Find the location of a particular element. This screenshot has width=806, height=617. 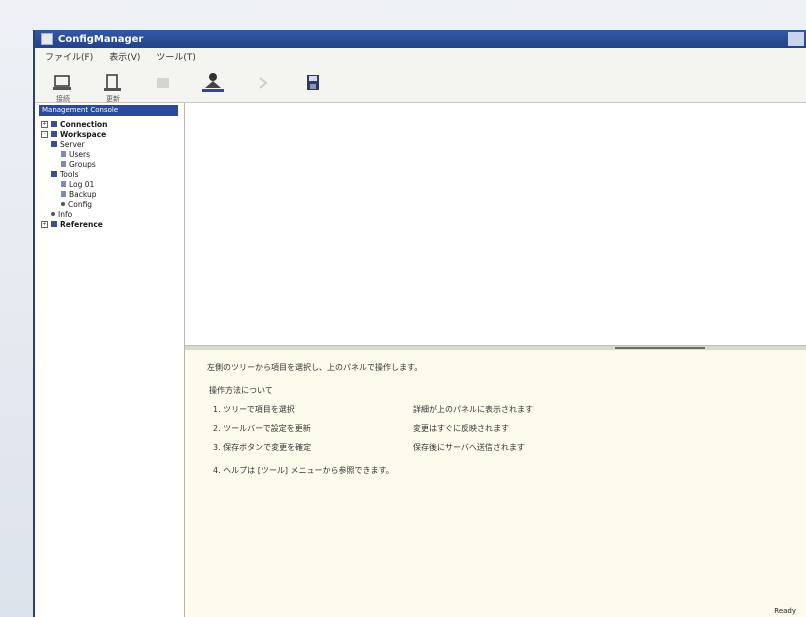

tree-item-users: Users is located at coordinates (109, 154).